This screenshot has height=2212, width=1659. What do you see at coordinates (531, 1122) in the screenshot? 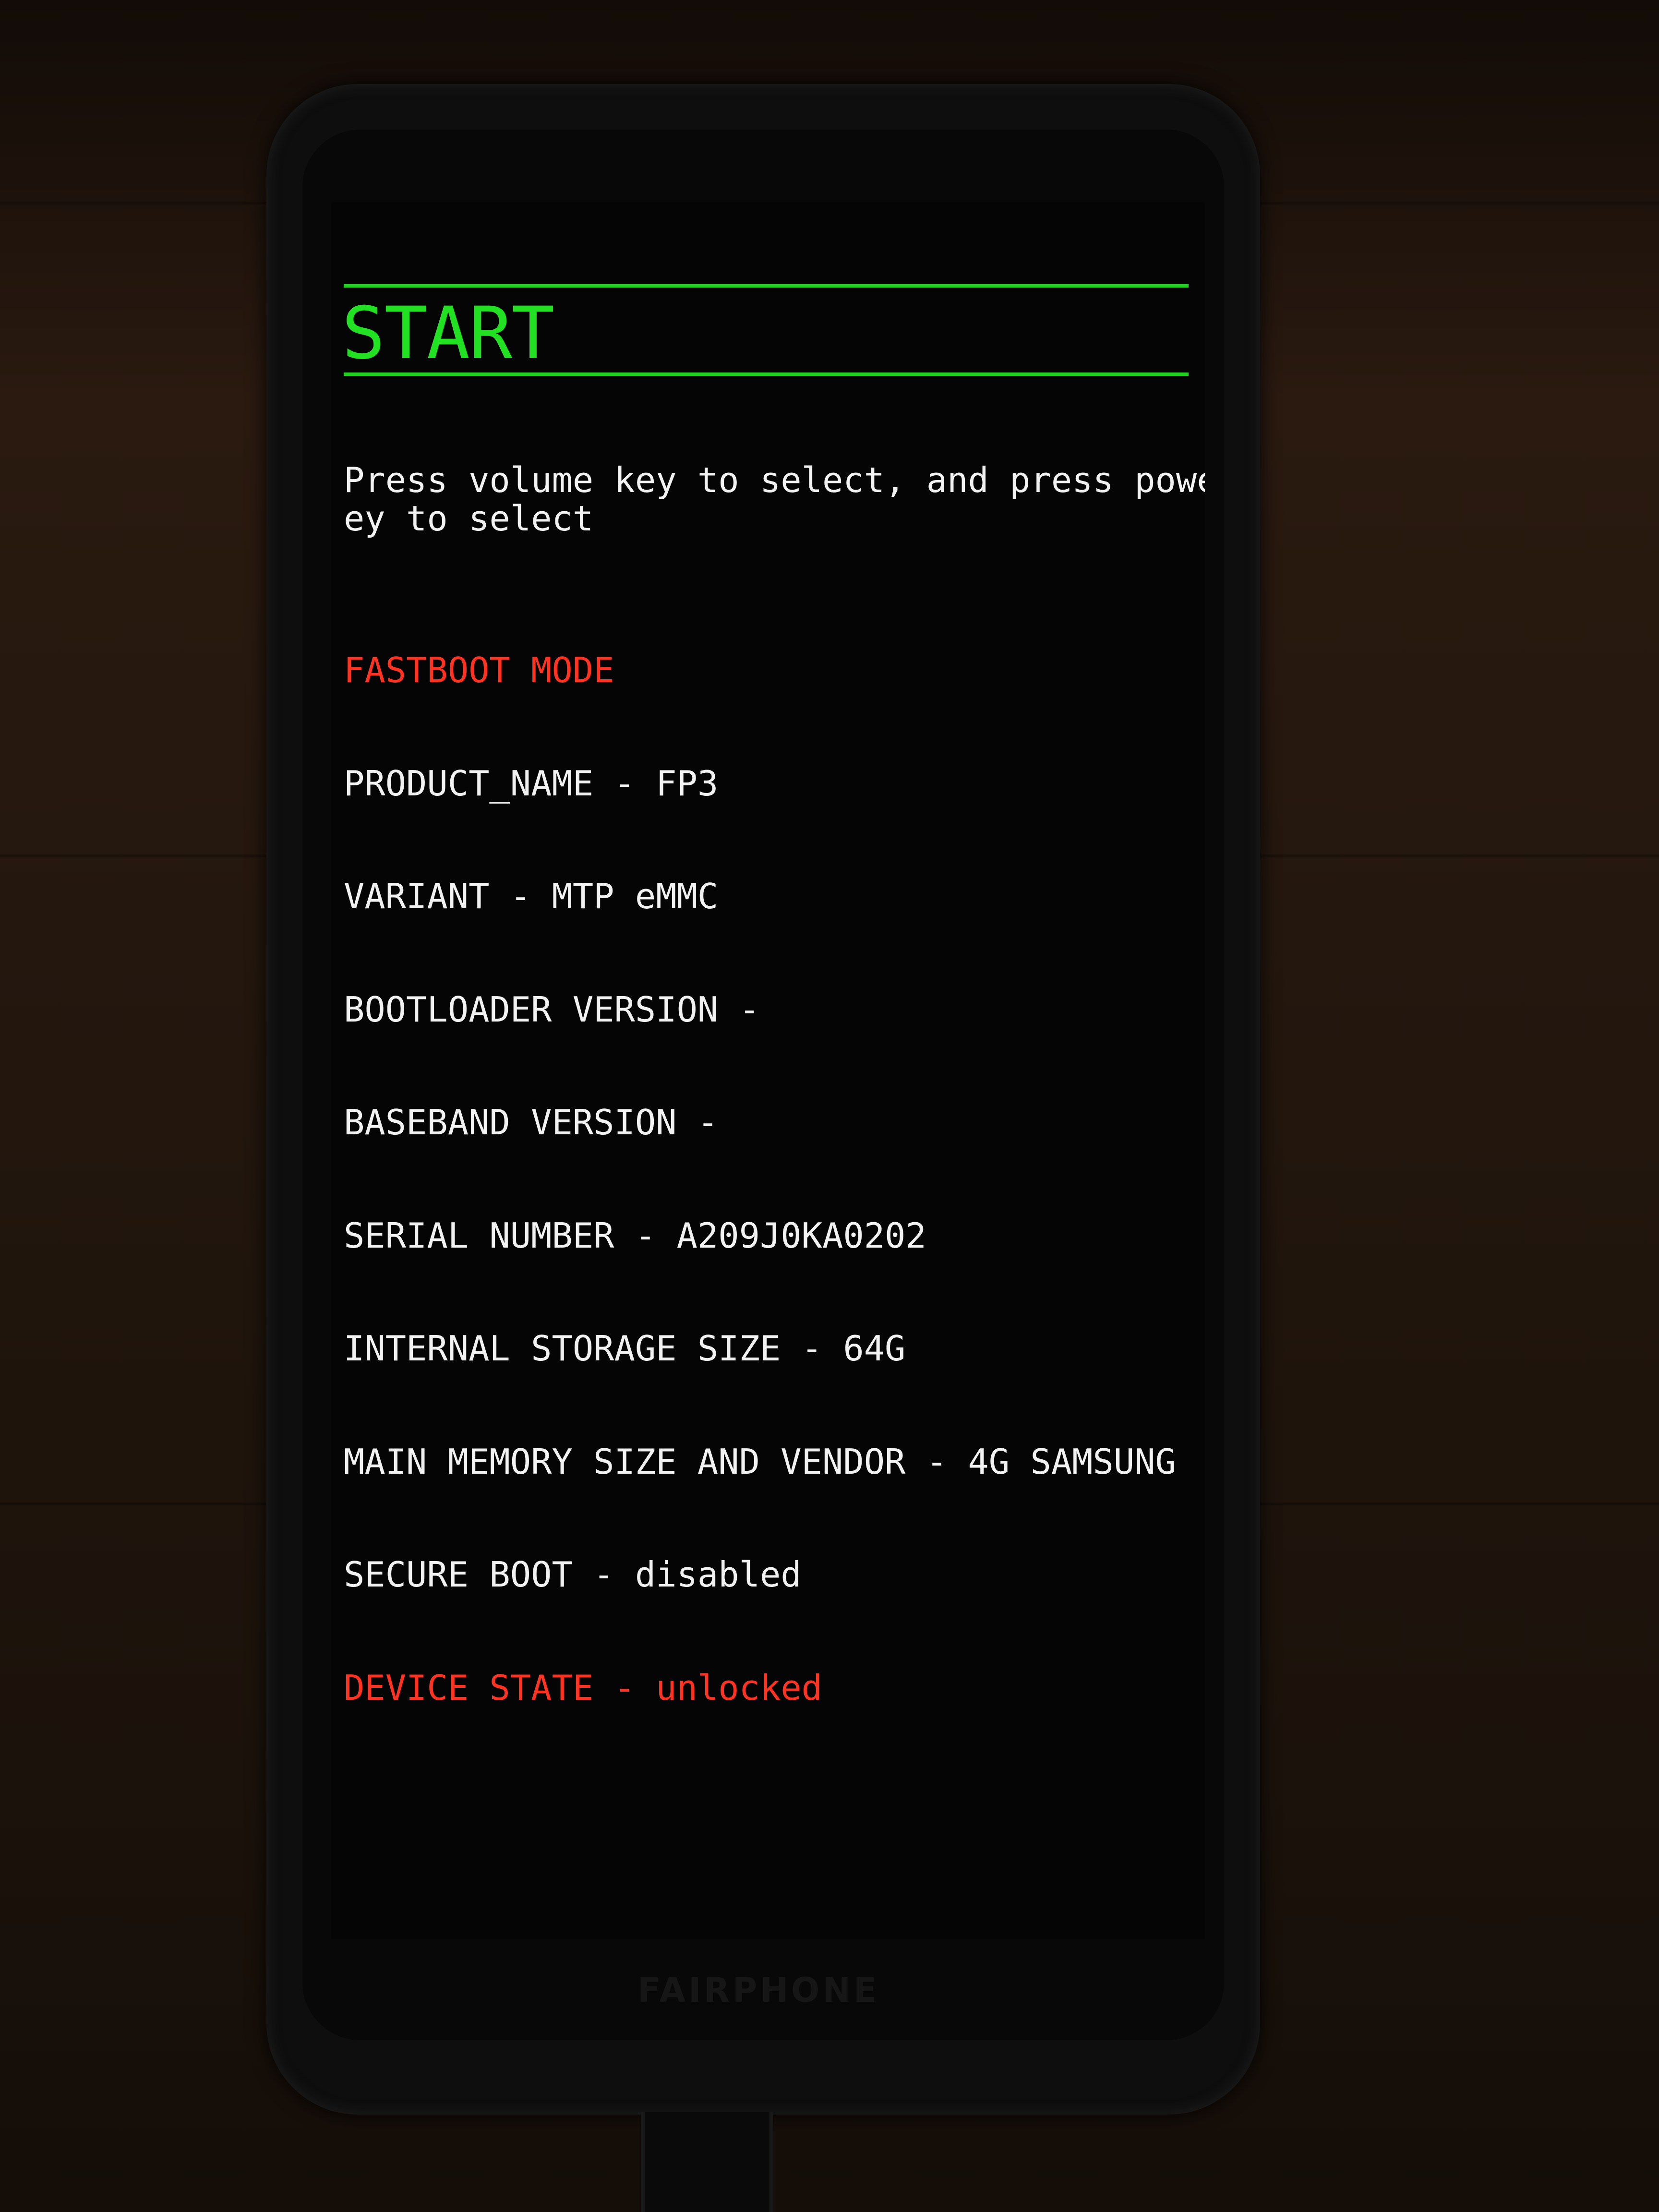
I see `baseband-version-line: BASEBAND VERSION -` at bounding box center [531, 1122].